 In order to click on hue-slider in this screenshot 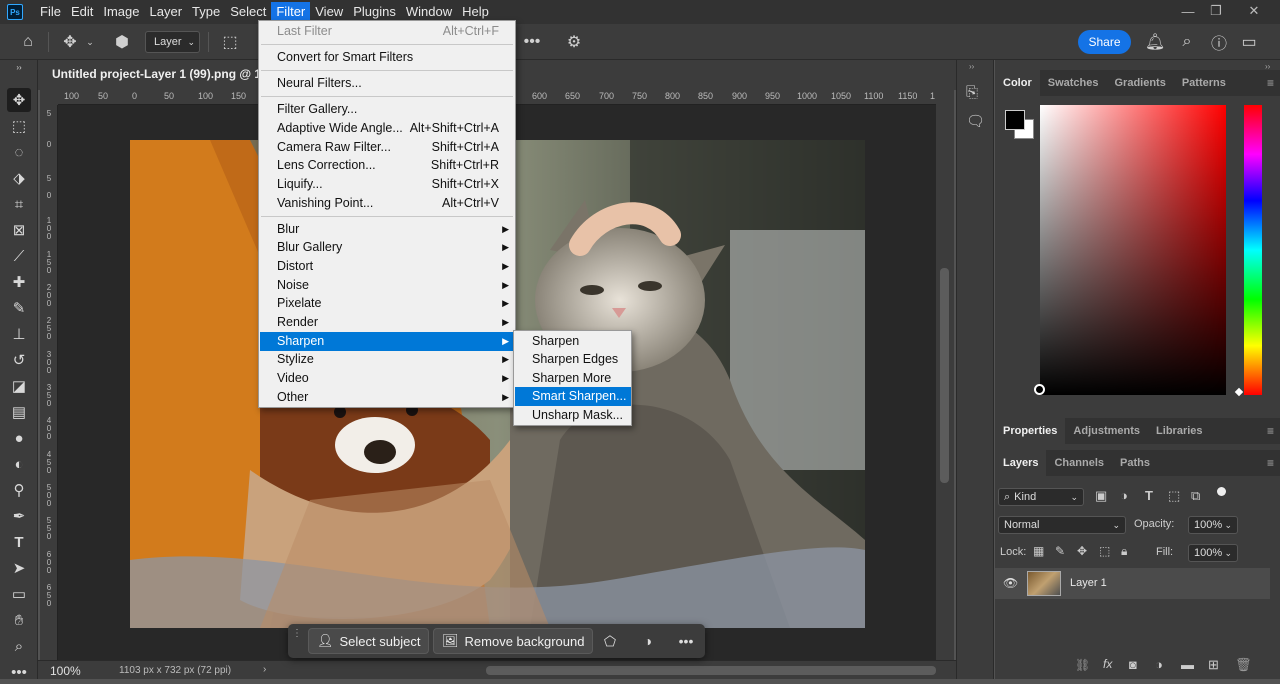, I will do `click(1248, 251)`.